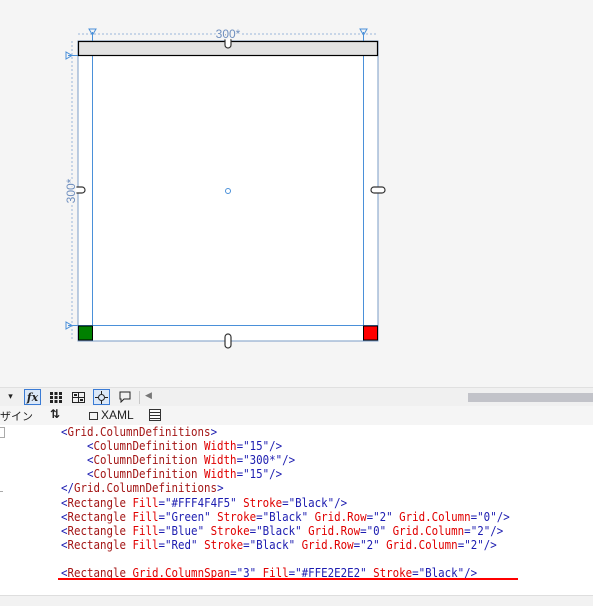 The width and height of the screenshot is (593, 606). Describe the element at coordinates (197, 502) in the screenshot. I see `code-token: ="#FFF4F4F5"` at that location.